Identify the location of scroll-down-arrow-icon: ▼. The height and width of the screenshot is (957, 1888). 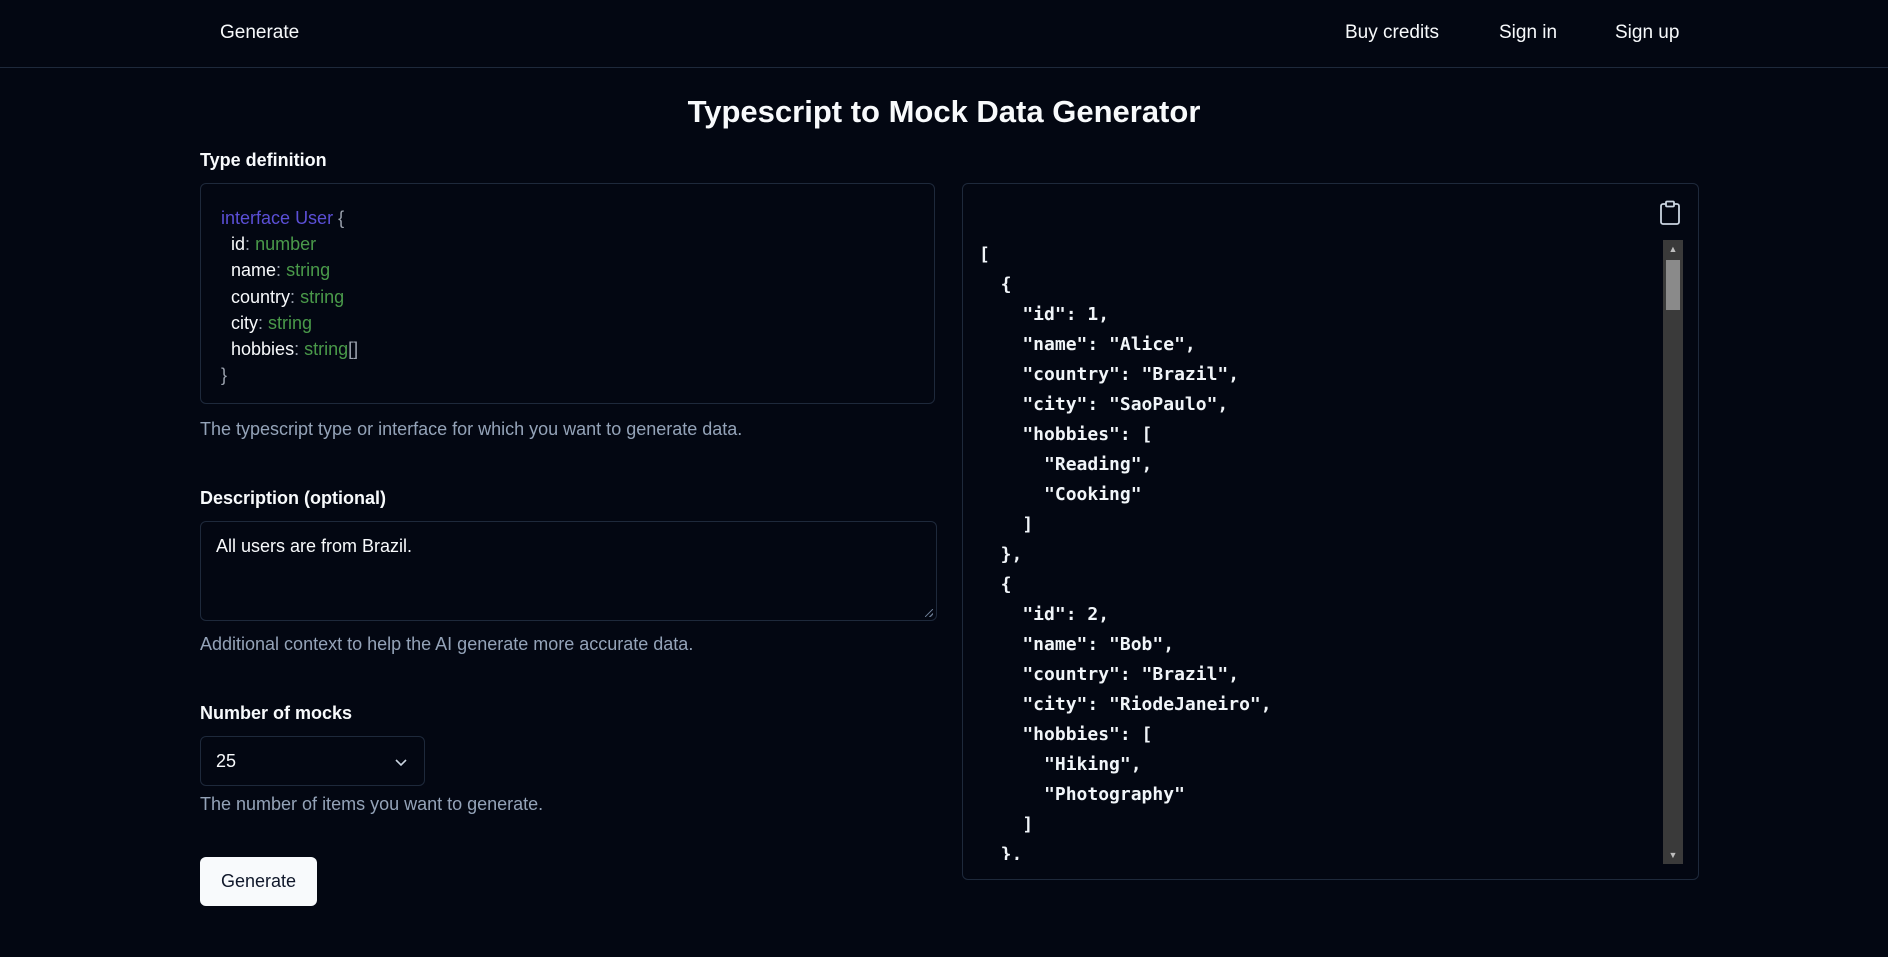
(1673, 855).